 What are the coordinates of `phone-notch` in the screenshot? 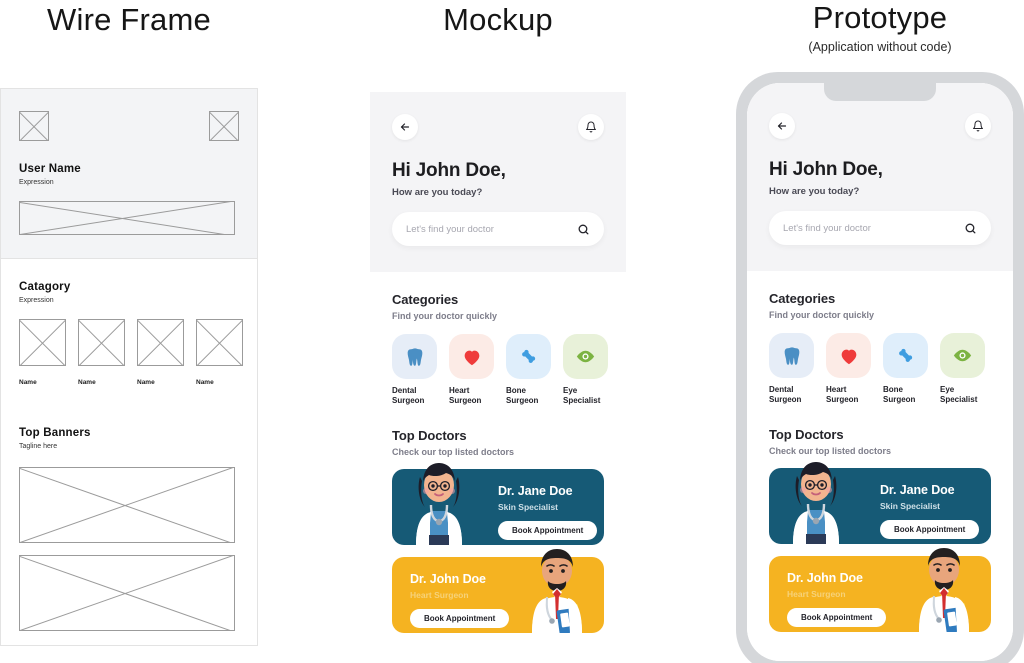 It's located at (880, 92).